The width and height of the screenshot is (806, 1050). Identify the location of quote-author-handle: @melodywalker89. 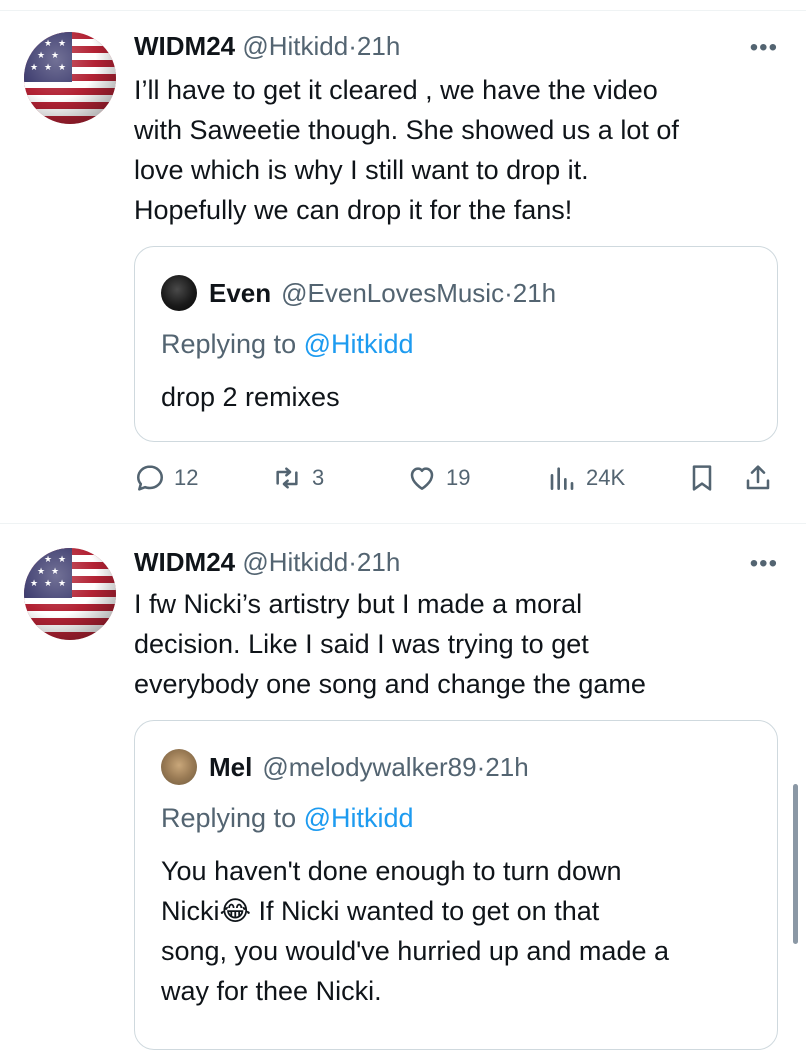
(369, 767).